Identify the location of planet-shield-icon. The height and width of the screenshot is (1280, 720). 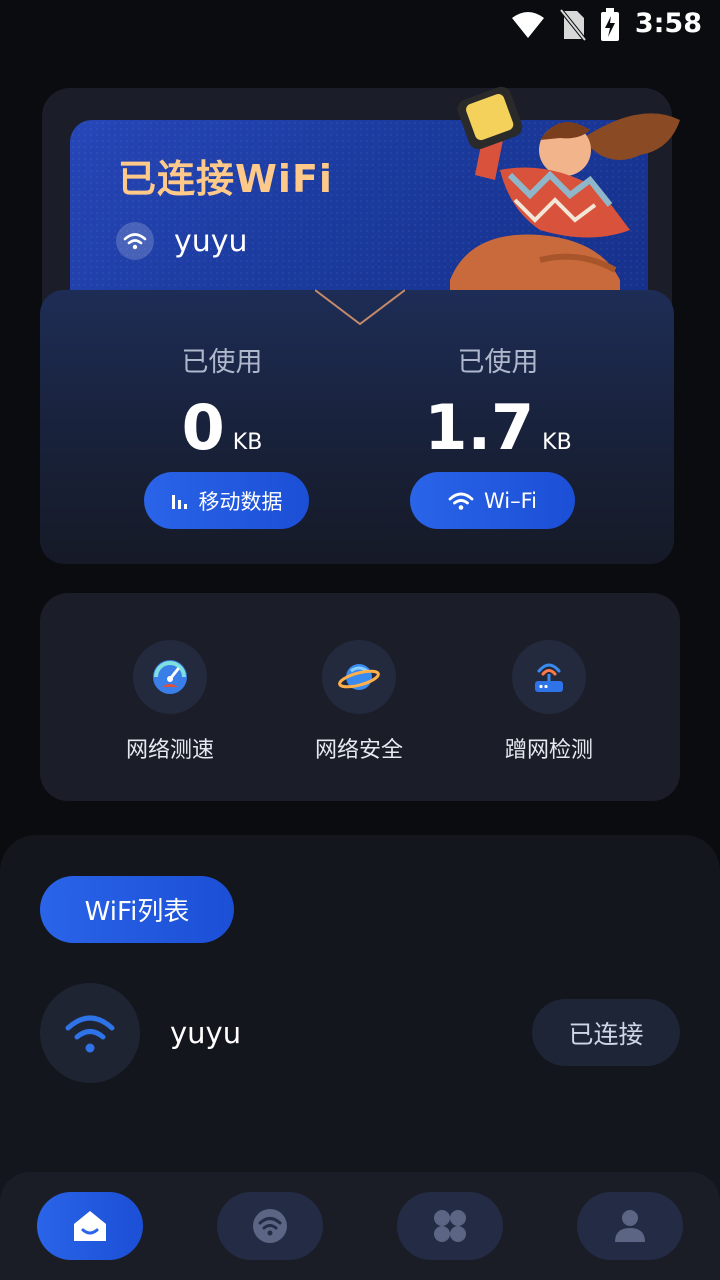
(359, 677).